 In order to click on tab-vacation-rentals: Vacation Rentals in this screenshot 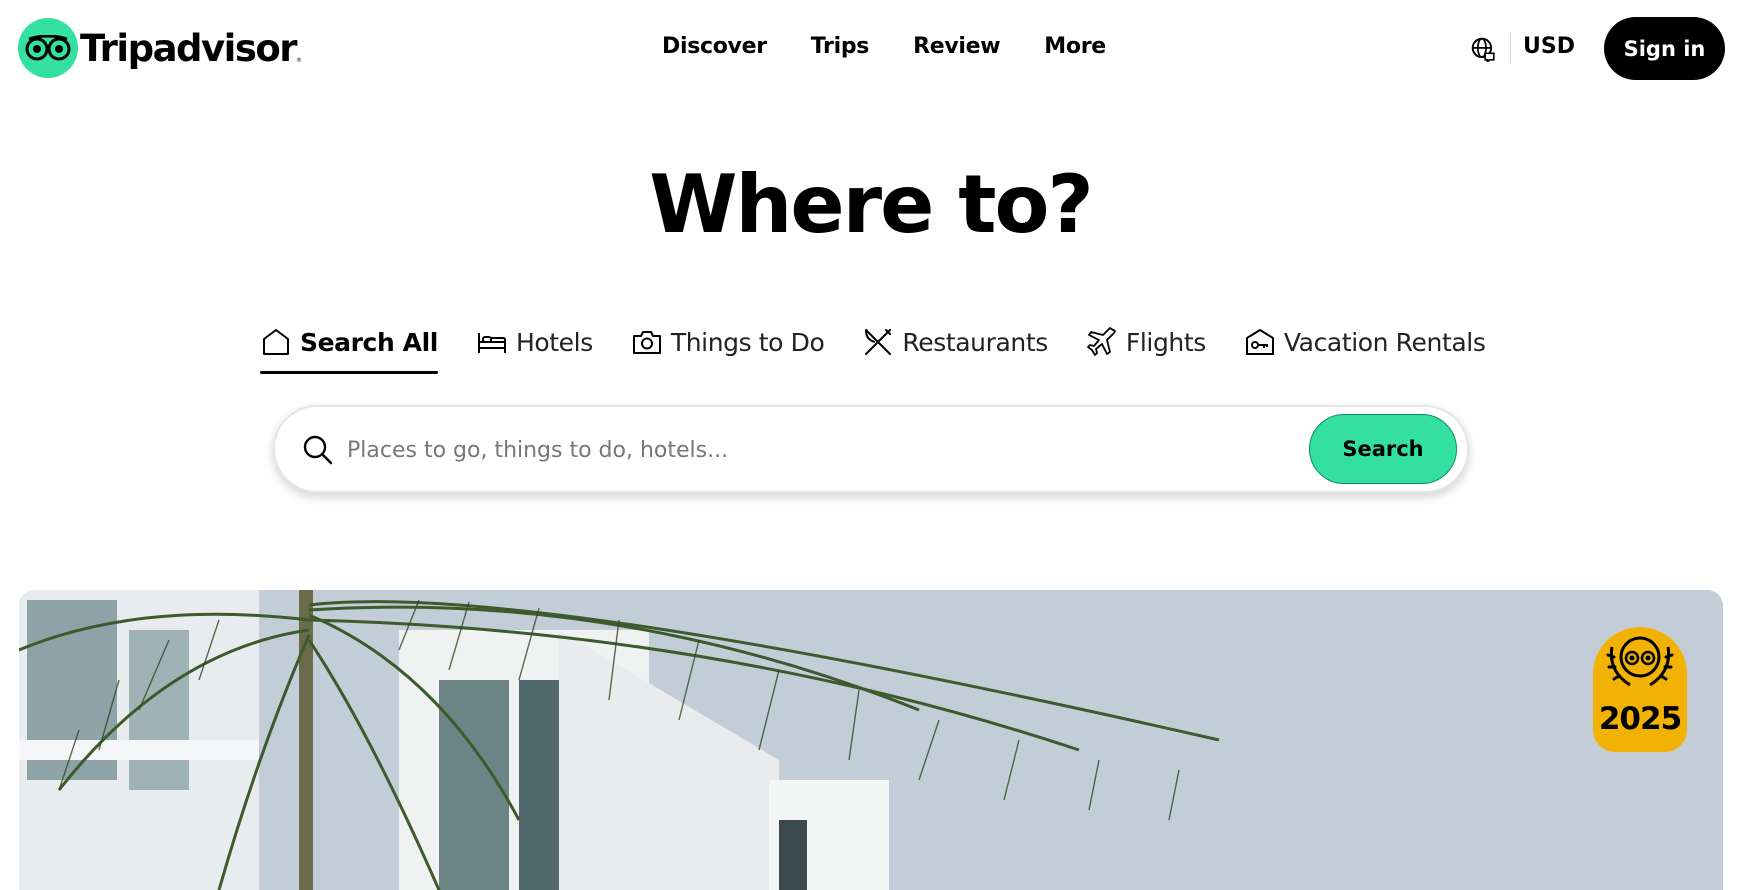, I will do `click(1365, 348)`.